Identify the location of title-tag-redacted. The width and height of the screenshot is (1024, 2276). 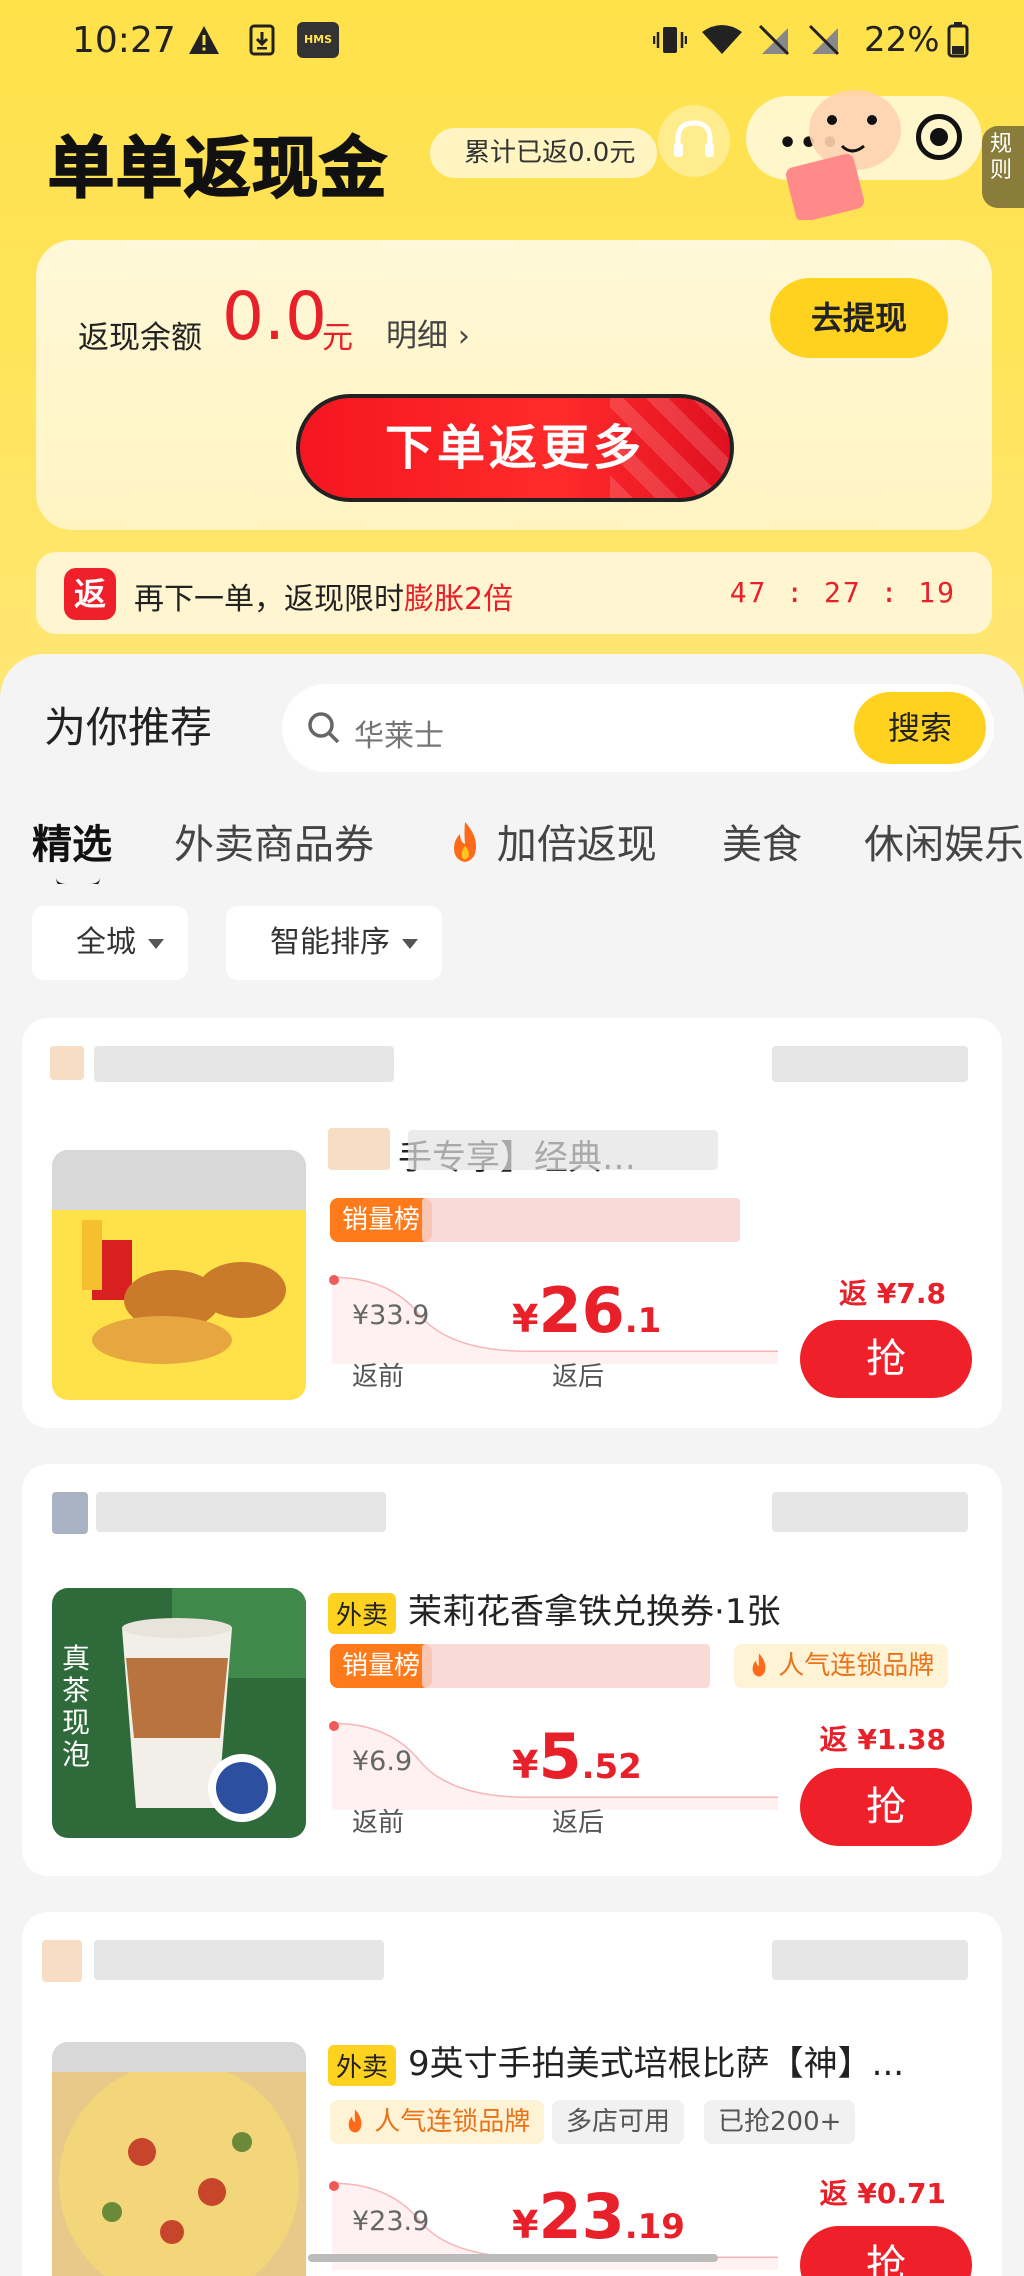
(359, 1149).